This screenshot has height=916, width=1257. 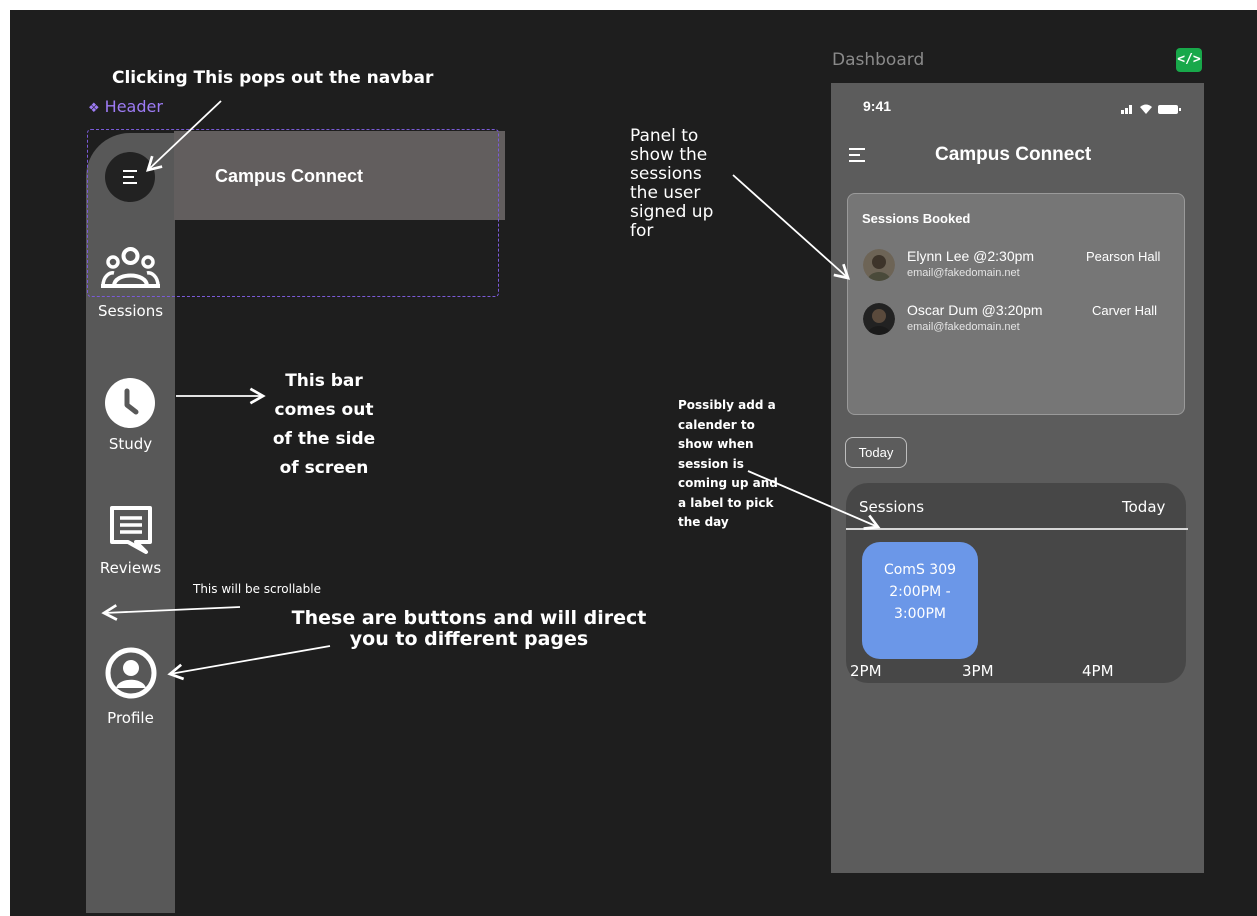 I want to click on arrow-calendar, so click(x=814, y=500).